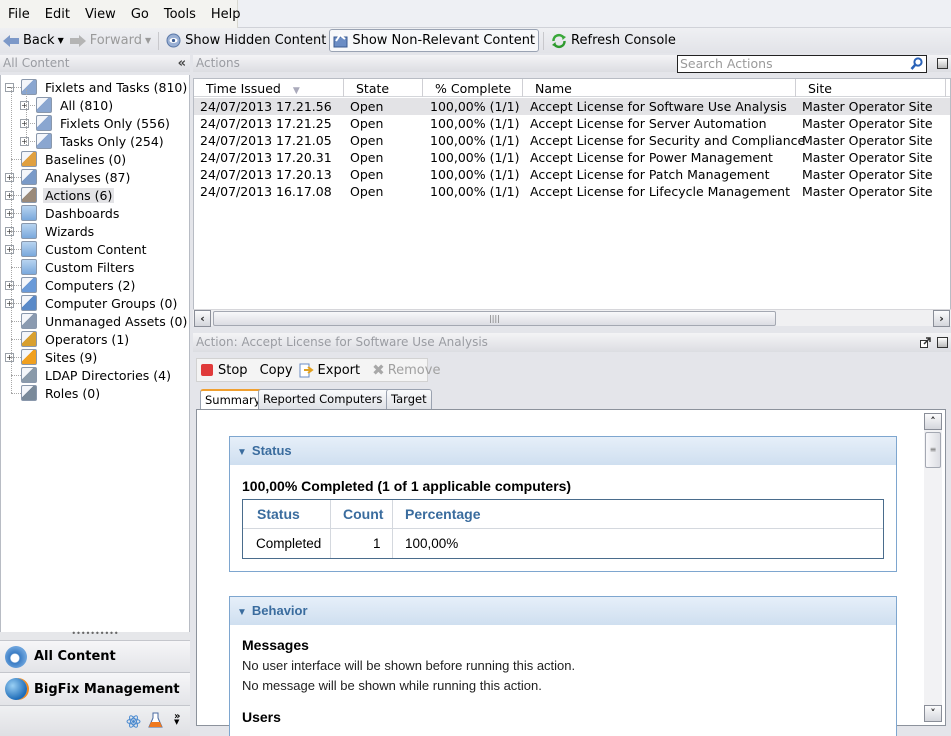  Describe the element at coordinates (933, 450) in the screenshot. I see `vertical-scroll-thumb: ≡` at that location.